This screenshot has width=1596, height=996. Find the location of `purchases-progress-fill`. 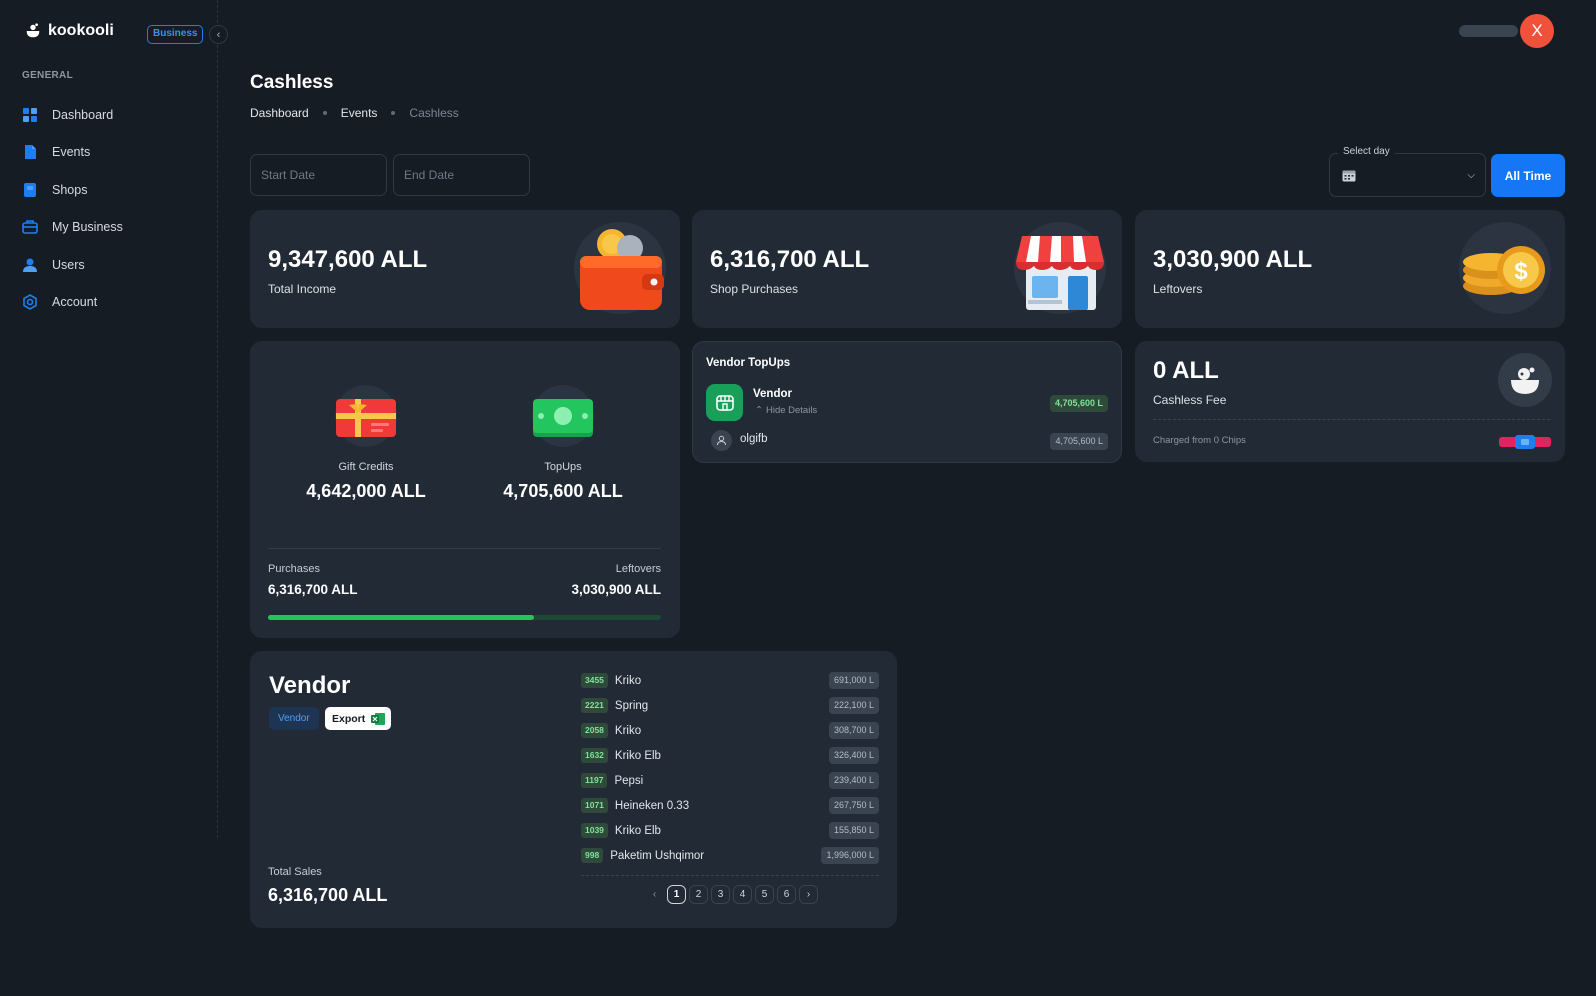

purchases-progress-fill is located at coordinates (401, 617).